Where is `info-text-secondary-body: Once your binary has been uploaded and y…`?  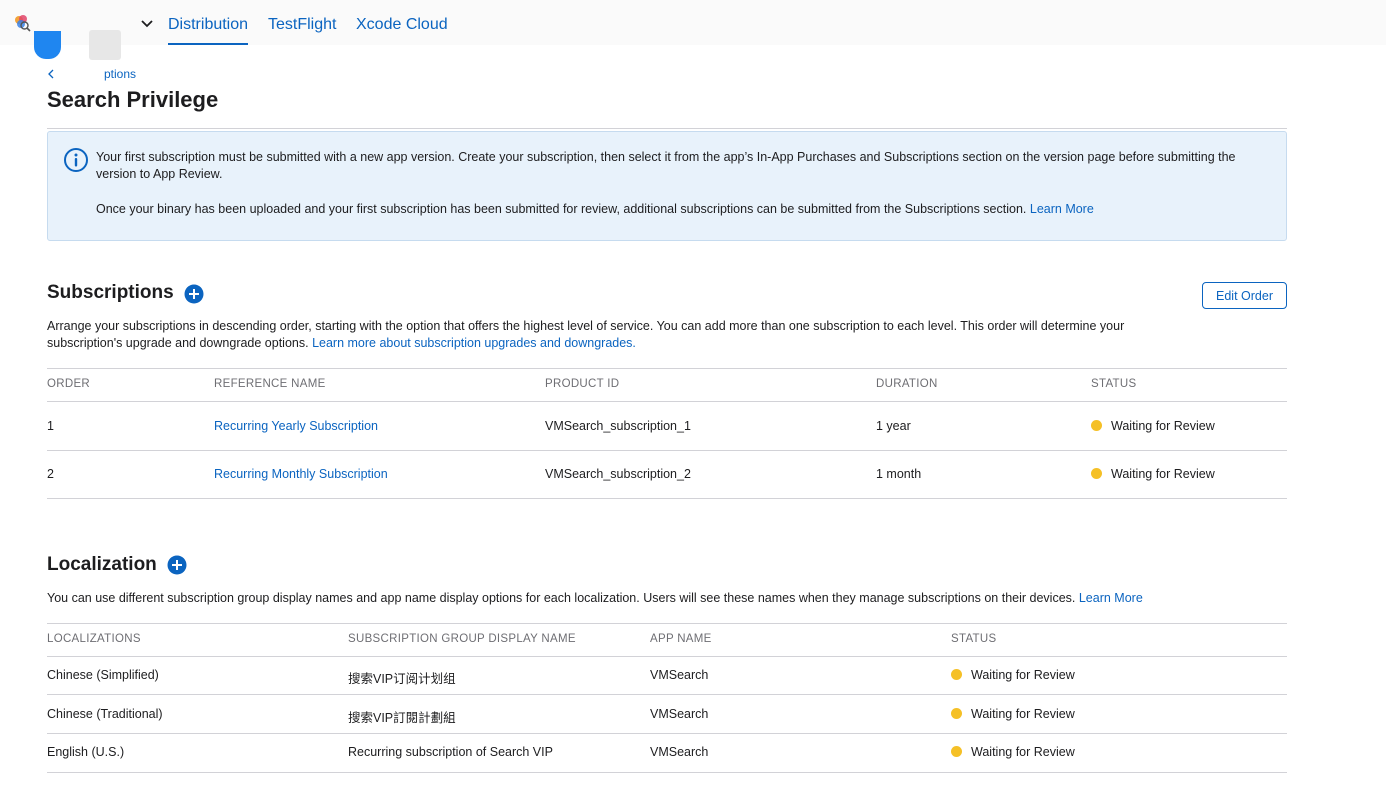 info-text-secondary-body: Once your binary has been uploaded and y… is located at coordinates (561, 209).